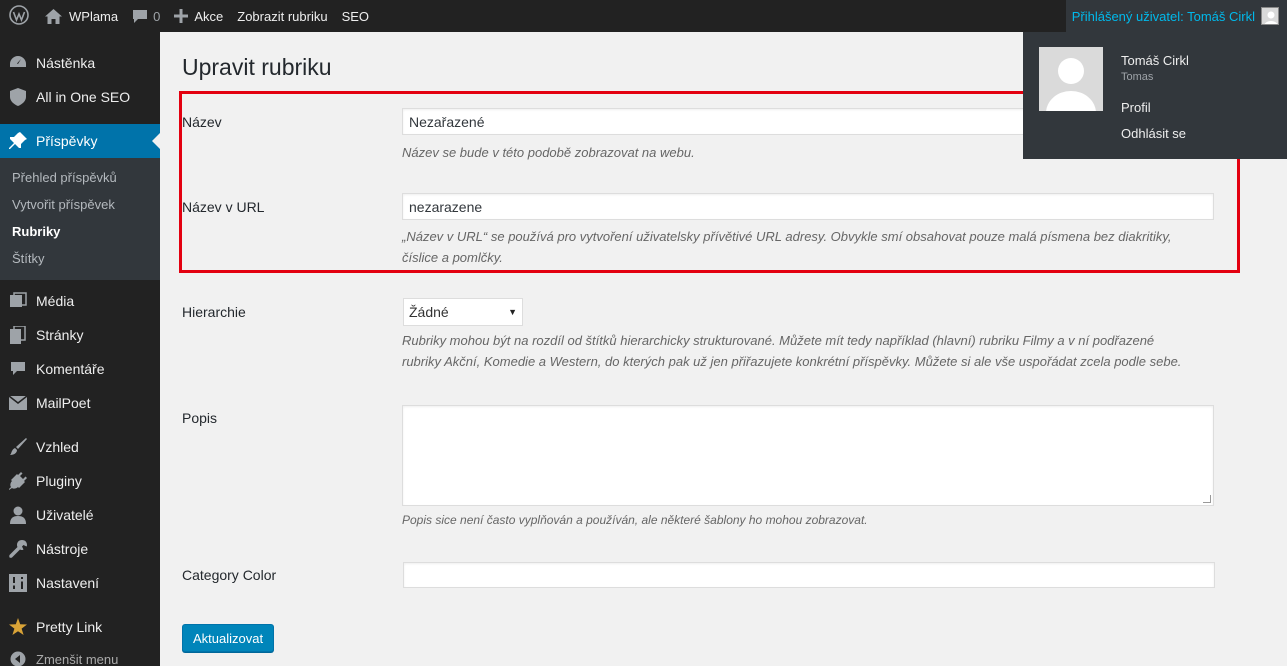  Describe the element at coordinates (1155, 95) in the screenshot. I see `account-dropdown: Tomáš Cirkl Tomas Profil Odhlásit se` at that location.